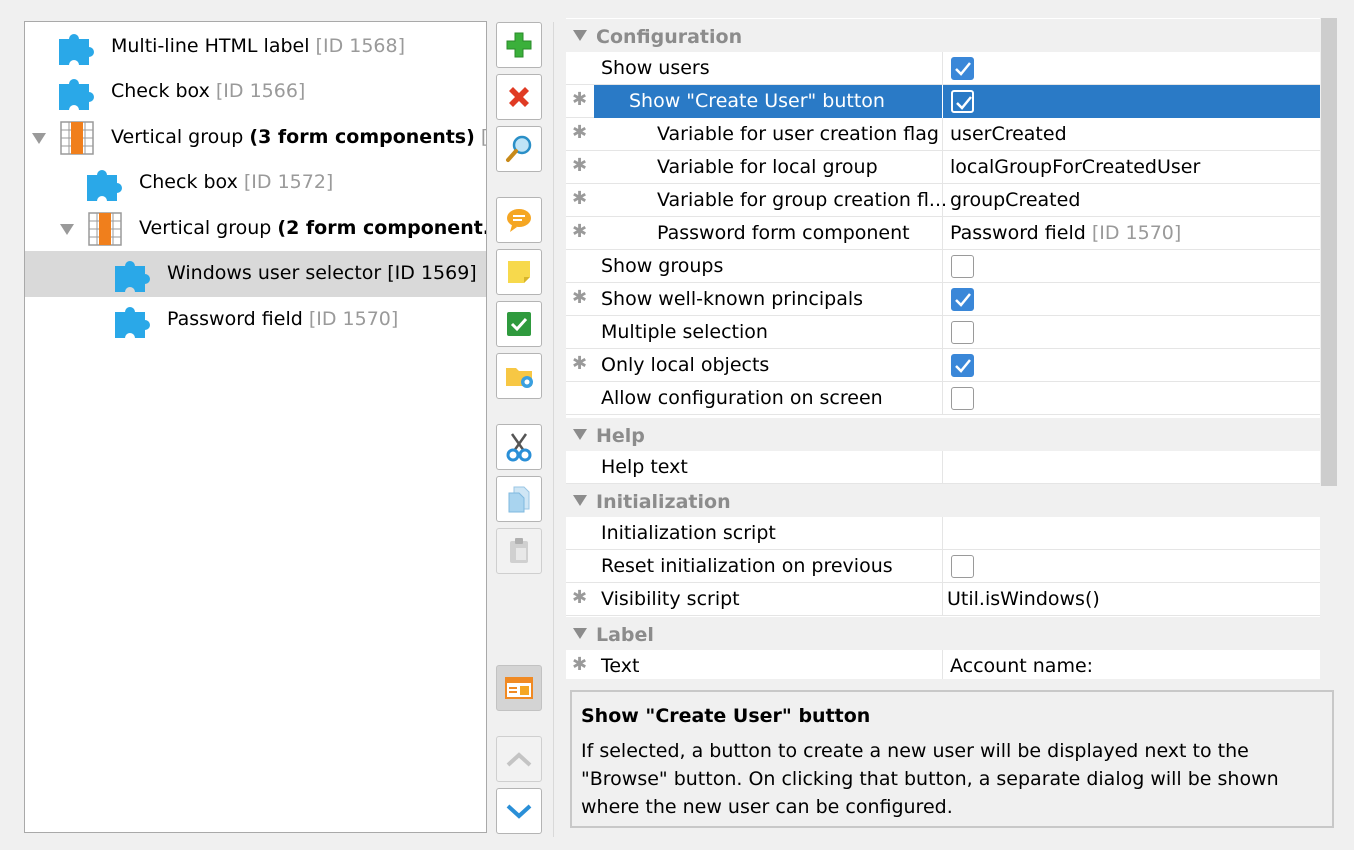 The width and height of the screenshot is (1354, 850). I want to click on property-row-reset-initialization: Reset initialization on previous, so click(943, 566).